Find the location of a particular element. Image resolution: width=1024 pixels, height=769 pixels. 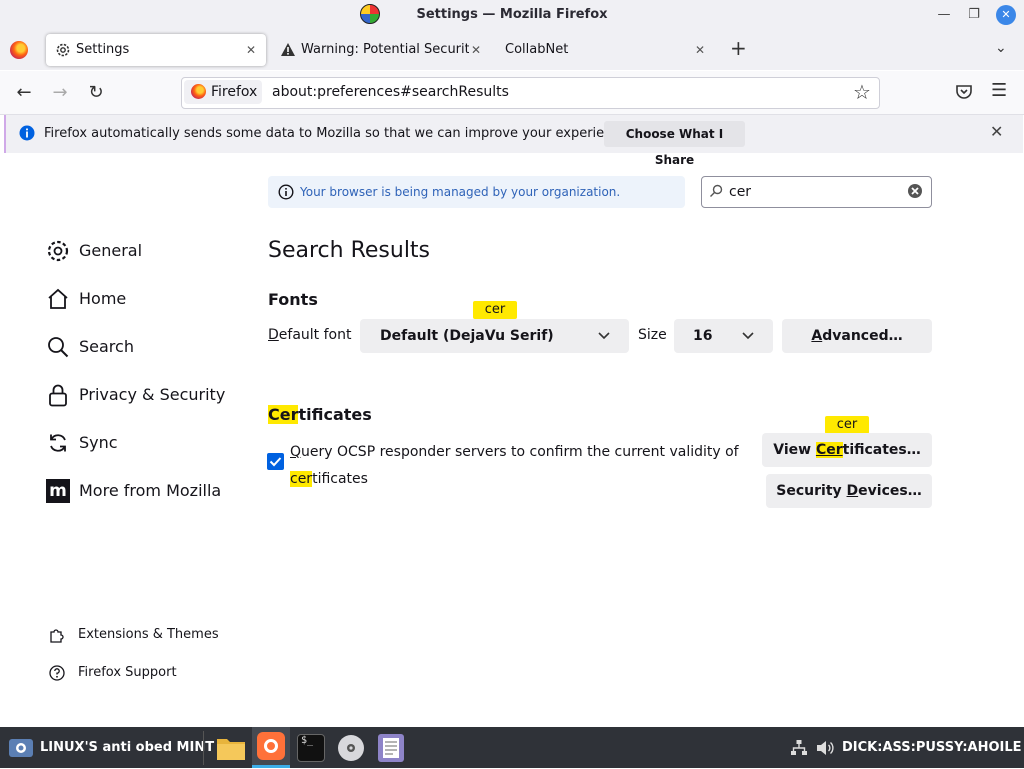

terminal-app-button: $_ is located at coordinates (311, 748).